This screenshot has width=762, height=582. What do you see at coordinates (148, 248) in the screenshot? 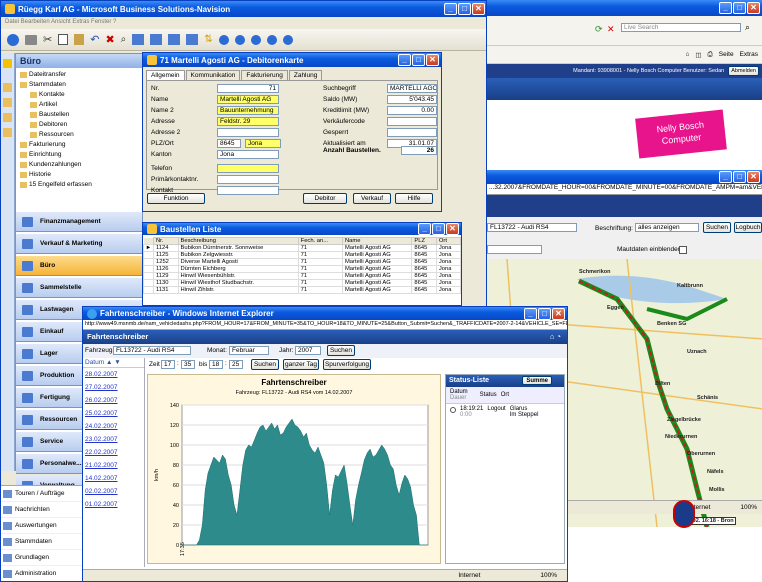
I see `row-selector: ►` at bounding box center [148, 248].